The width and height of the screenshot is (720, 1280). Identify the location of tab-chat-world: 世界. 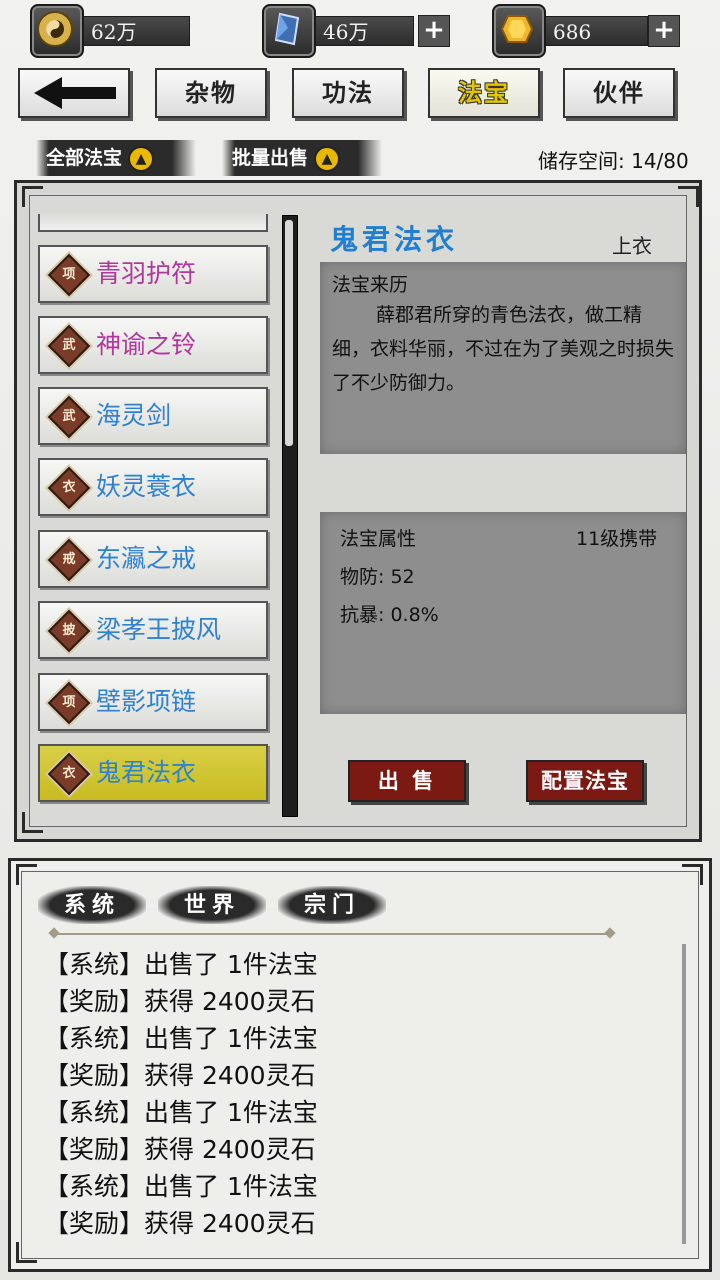
(212, 905).